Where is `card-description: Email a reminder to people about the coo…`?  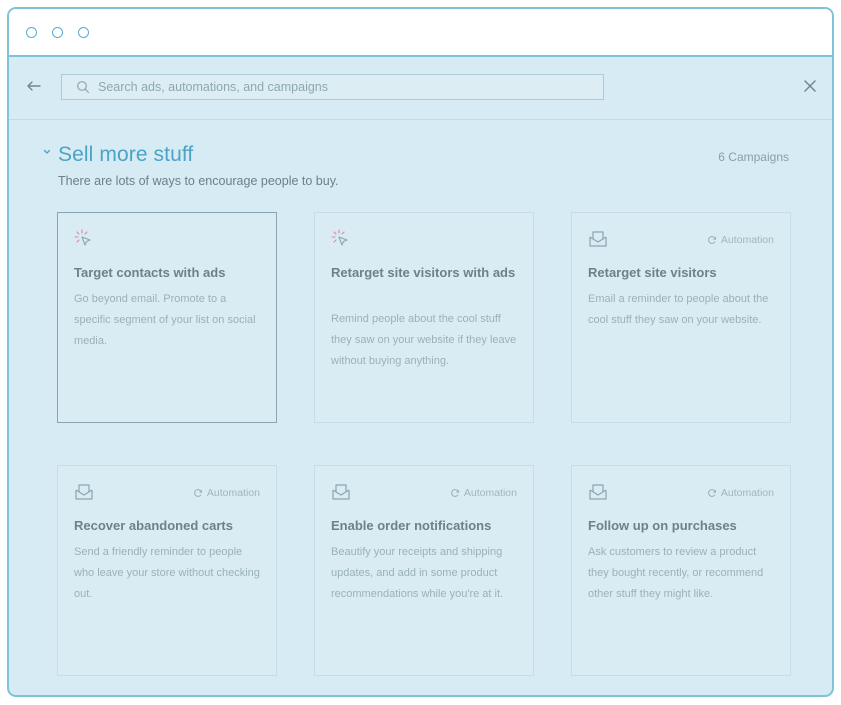
card-description: Email a reminder to people about the coo… is located at coordinates (678, 309).